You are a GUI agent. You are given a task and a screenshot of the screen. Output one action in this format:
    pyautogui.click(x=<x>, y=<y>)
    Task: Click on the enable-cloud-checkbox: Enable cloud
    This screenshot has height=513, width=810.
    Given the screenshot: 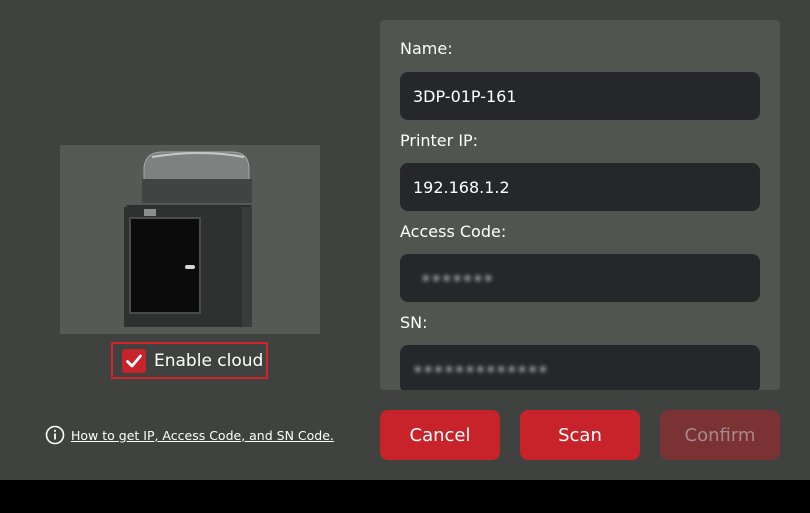 What is the action you would take?
    pyautogui.click(x=189, y=360)
    